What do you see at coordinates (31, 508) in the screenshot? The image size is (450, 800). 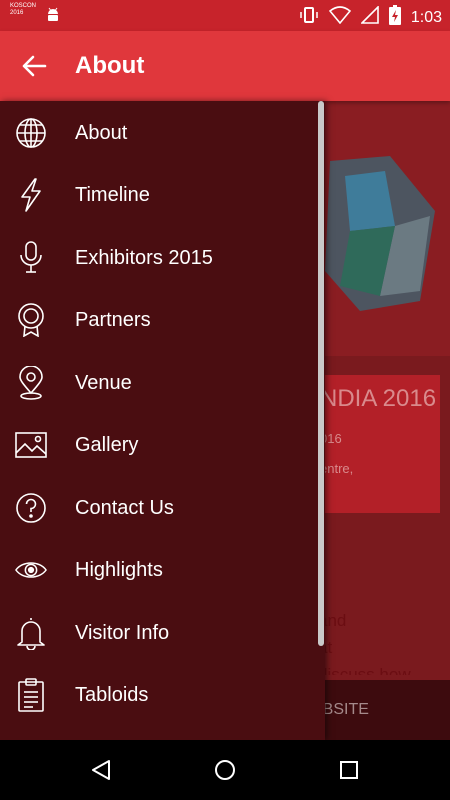 I see `help-icon` at bounding box center [31, 508].